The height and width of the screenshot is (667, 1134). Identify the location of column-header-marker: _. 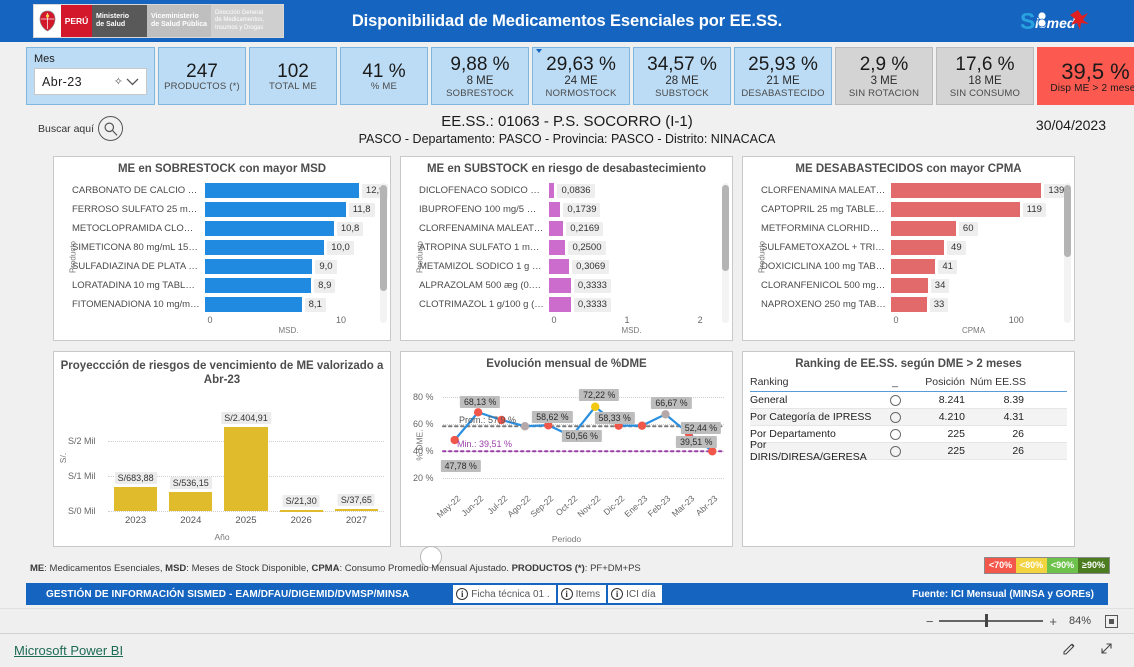
(895, 382).